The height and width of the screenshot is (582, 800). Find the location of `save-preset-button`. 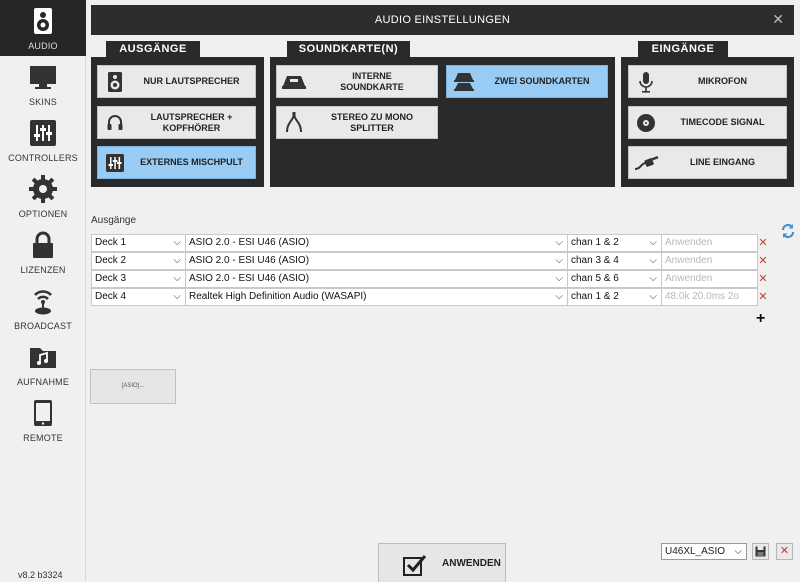

save-preset-button is located at coordinates (760, 551).